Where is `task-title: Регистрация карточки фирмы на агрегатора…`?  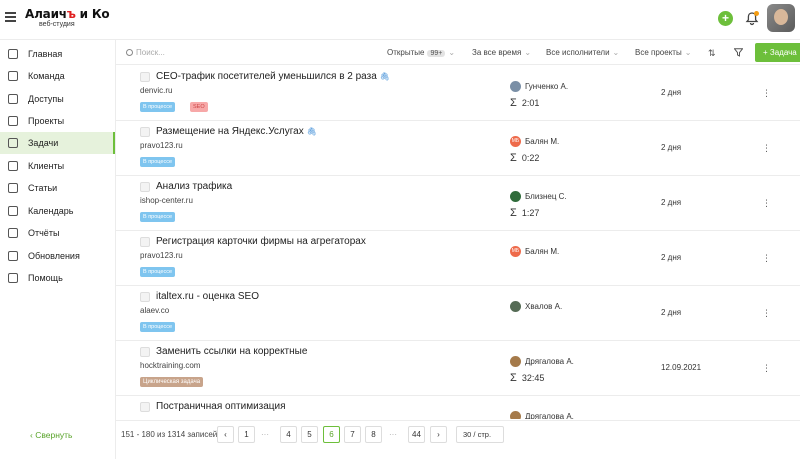
task-title: Регистрация карточки фирмы на агрегатора… is located at coordinates (261, 241).